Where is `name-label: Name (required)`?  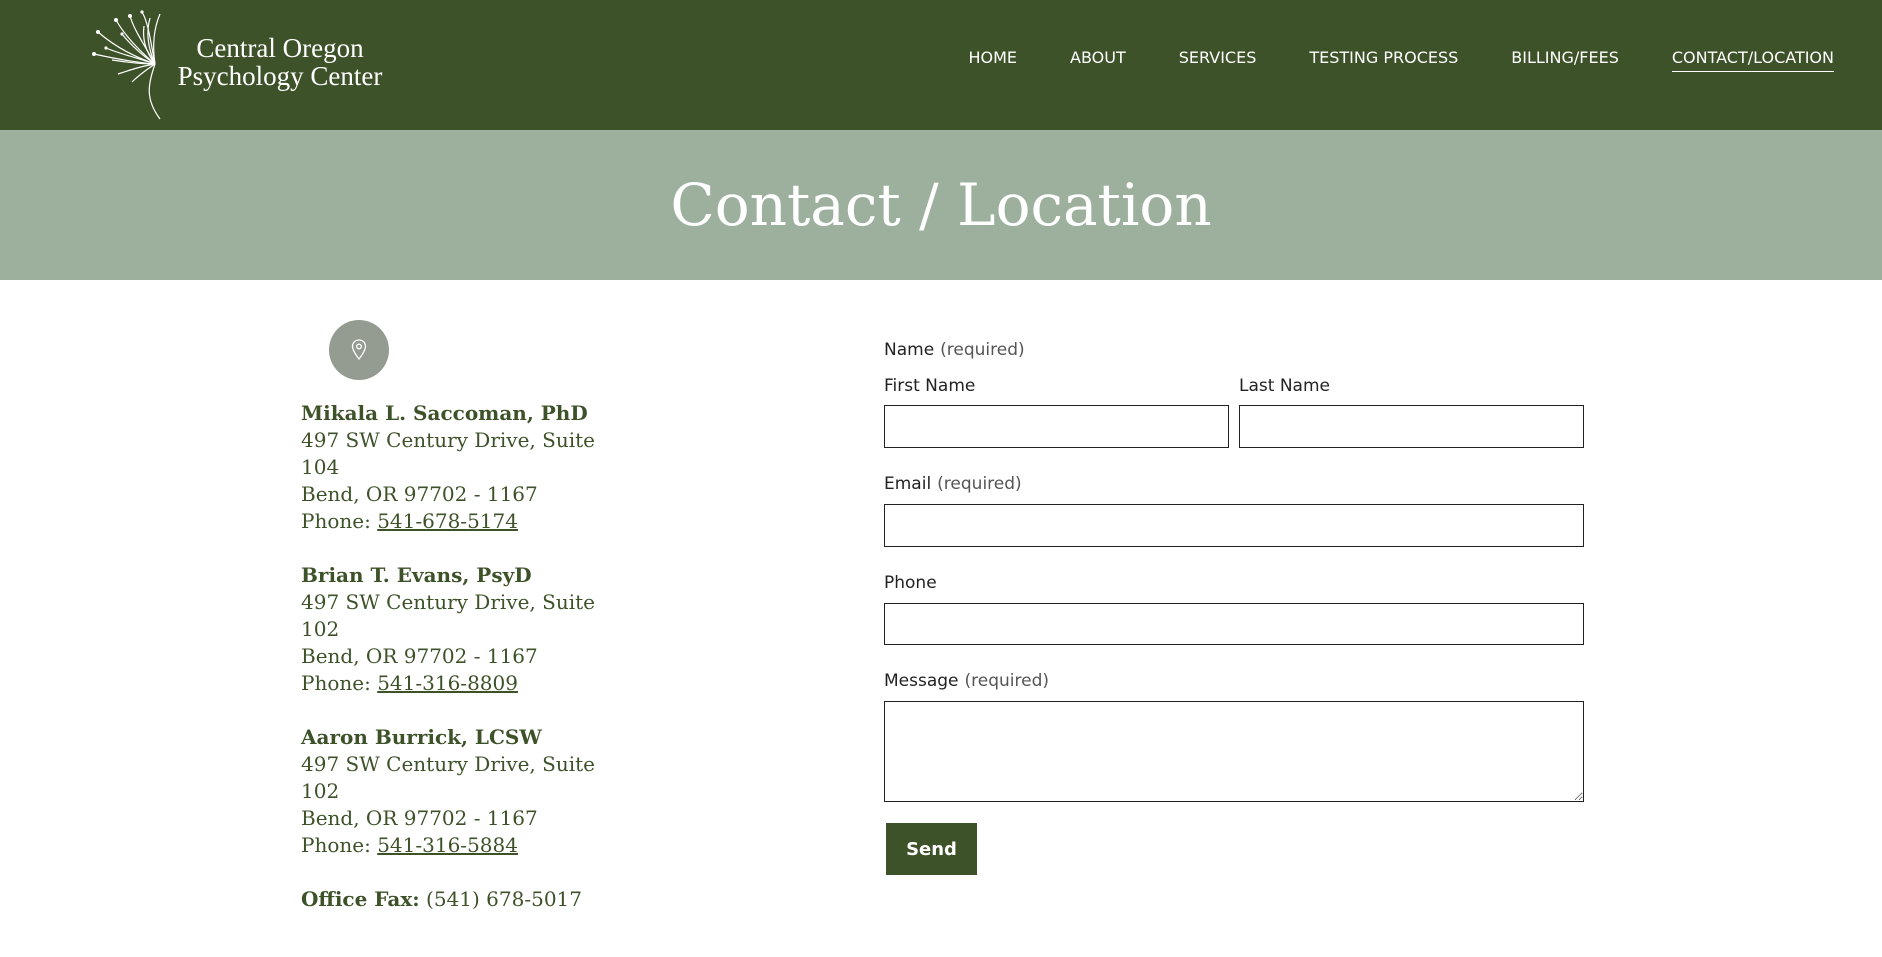 name-label: Name (required) is located at coordinates (1234, 350).